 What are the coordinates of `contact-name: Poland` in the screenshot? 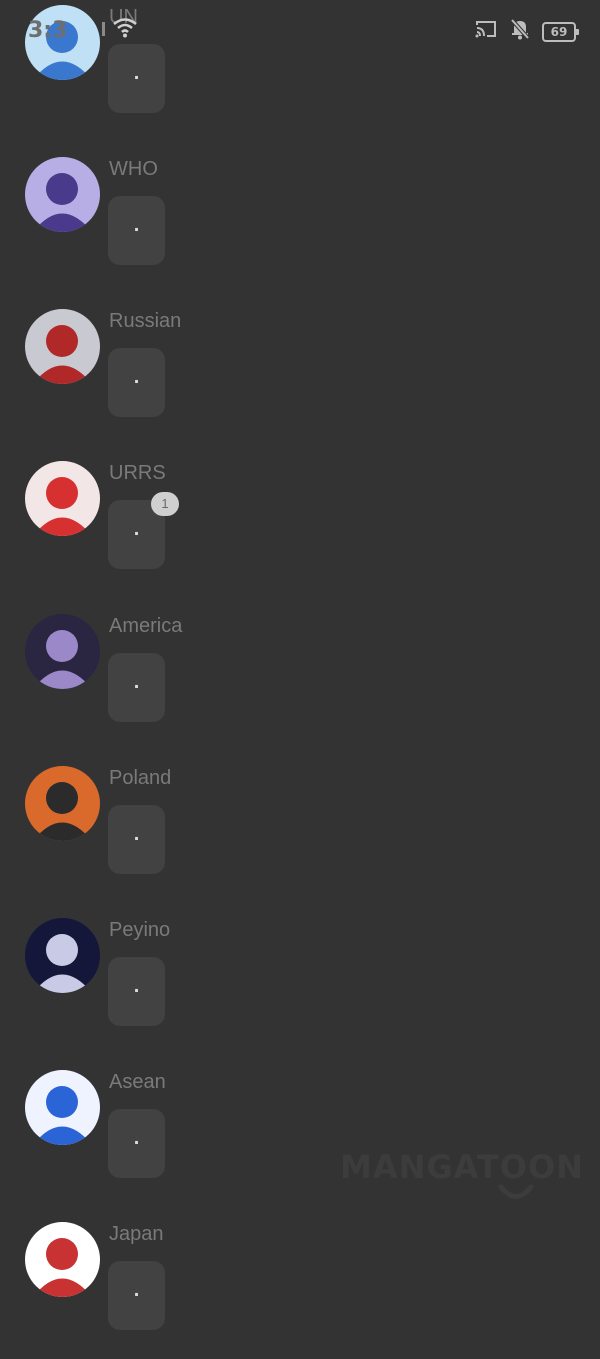 It's located at (140, 778).